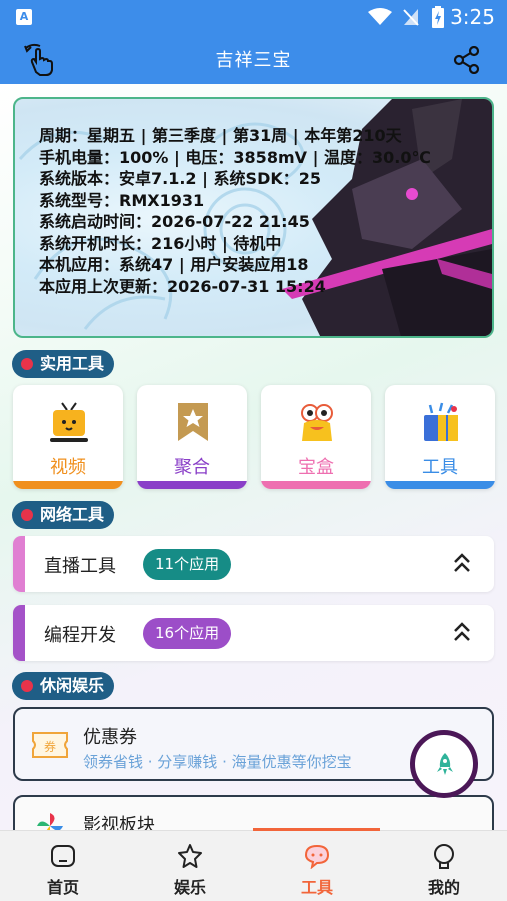  I want to click on tool-card-tools: 工具, so click(440, 437).